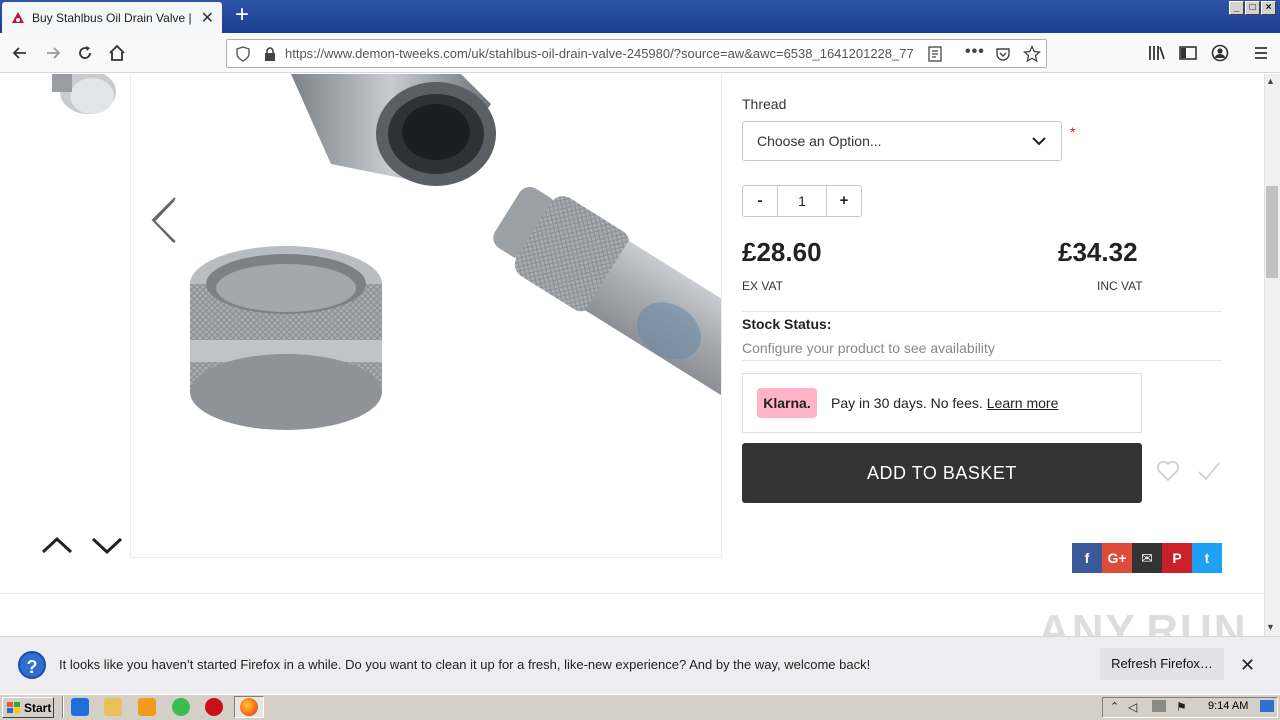  I want to click on qty-input: 1, so click(802, 201).